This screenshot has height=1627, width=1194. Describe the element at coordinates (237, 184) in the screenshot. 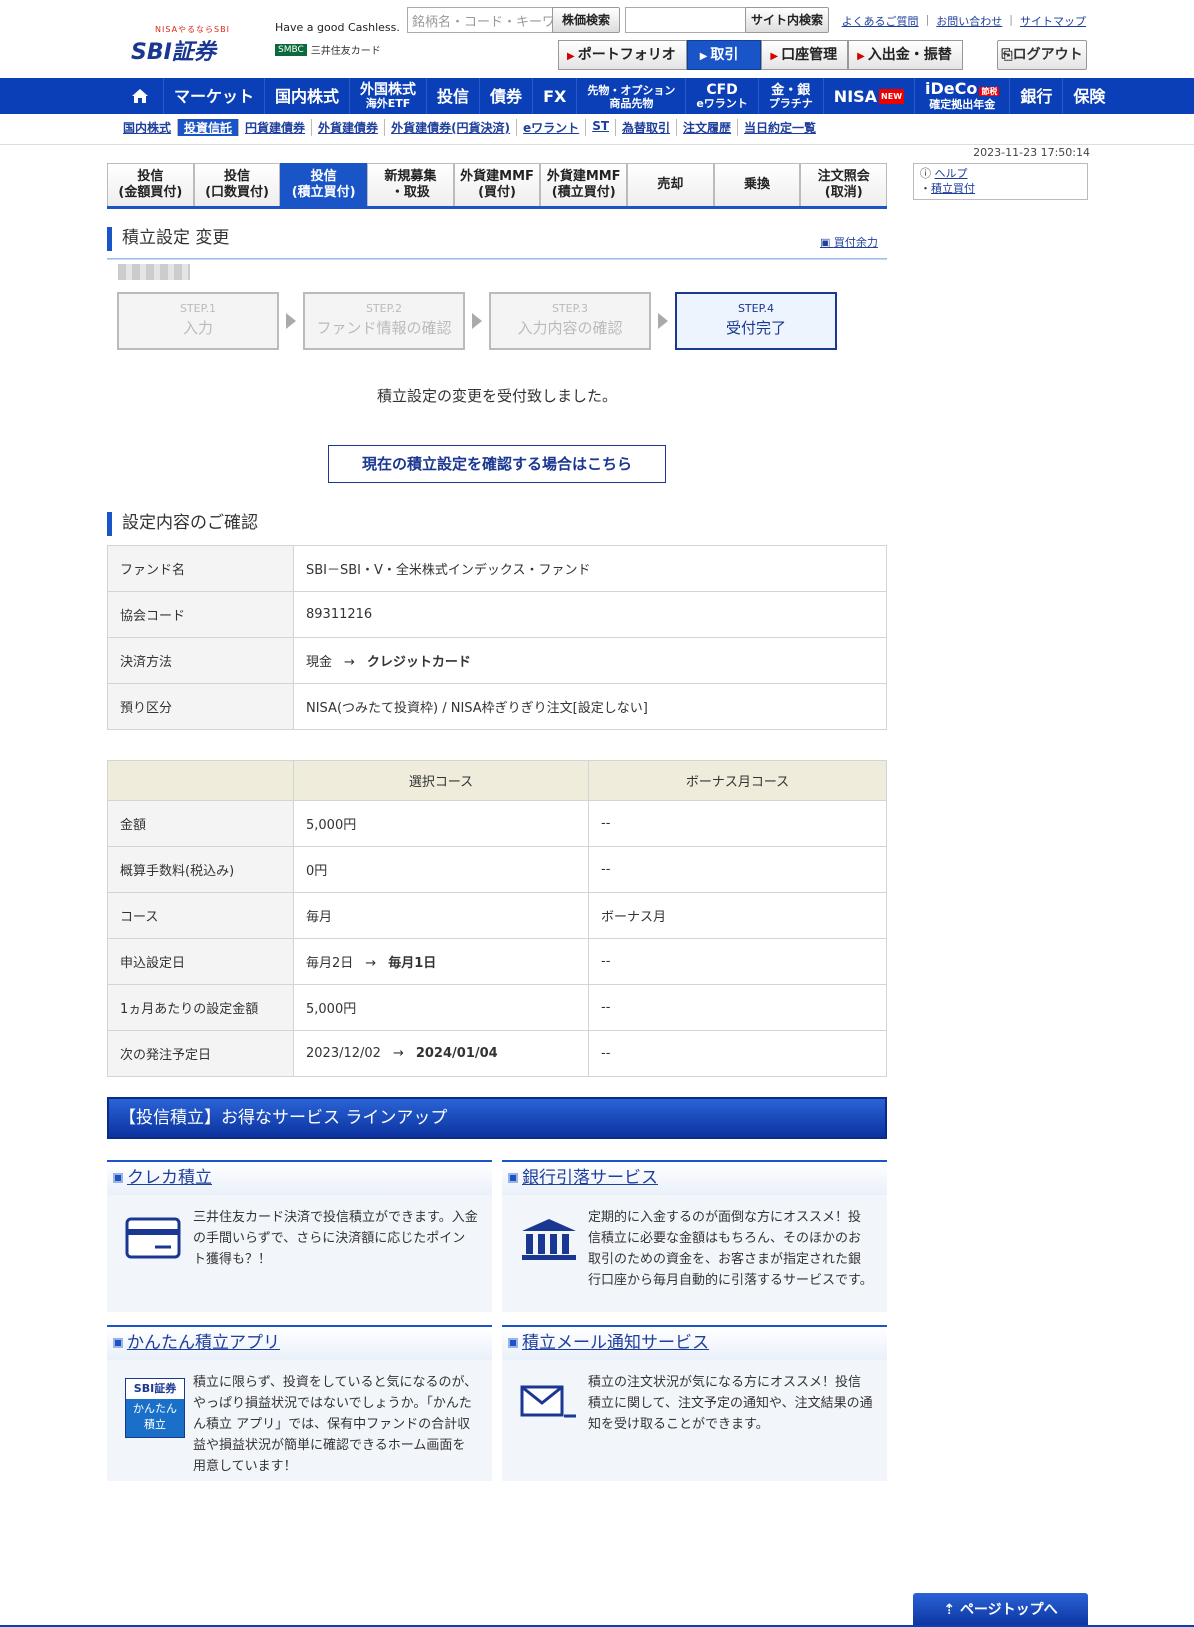

I see `tab-unit-buy: 投信 (口数買付)` at that location.